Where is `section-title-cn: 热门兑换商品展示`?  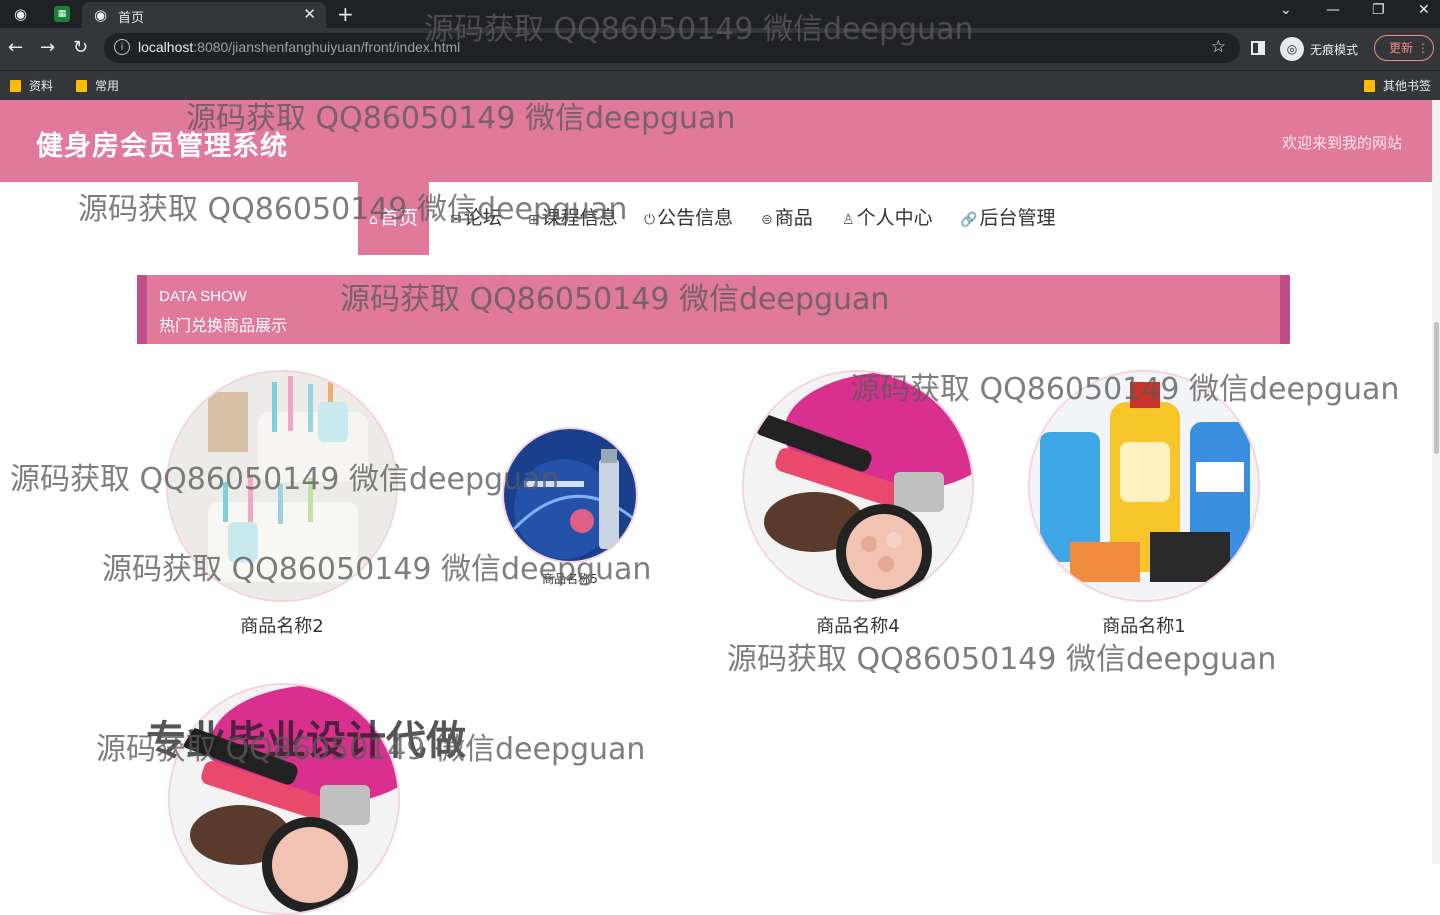 section-title-cn: 热门兑换商品展示 is located at coordinates (223, 325).